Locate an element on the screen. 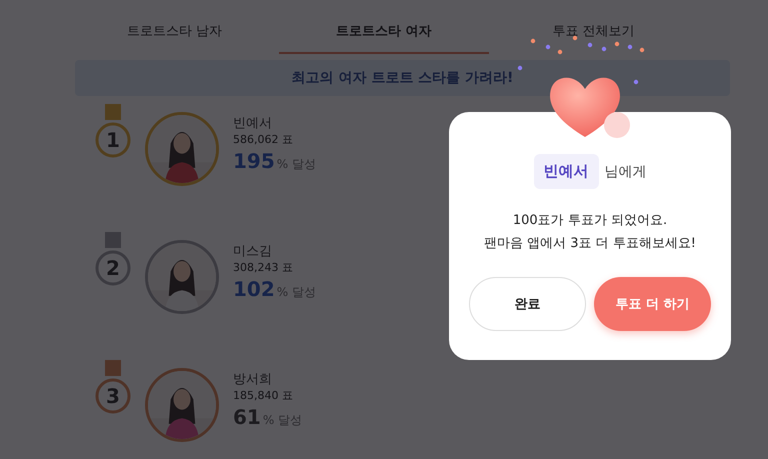 This screenshot has height=459, width=768. recipient-name: 빈예서 is located at coordinates (566, 171).